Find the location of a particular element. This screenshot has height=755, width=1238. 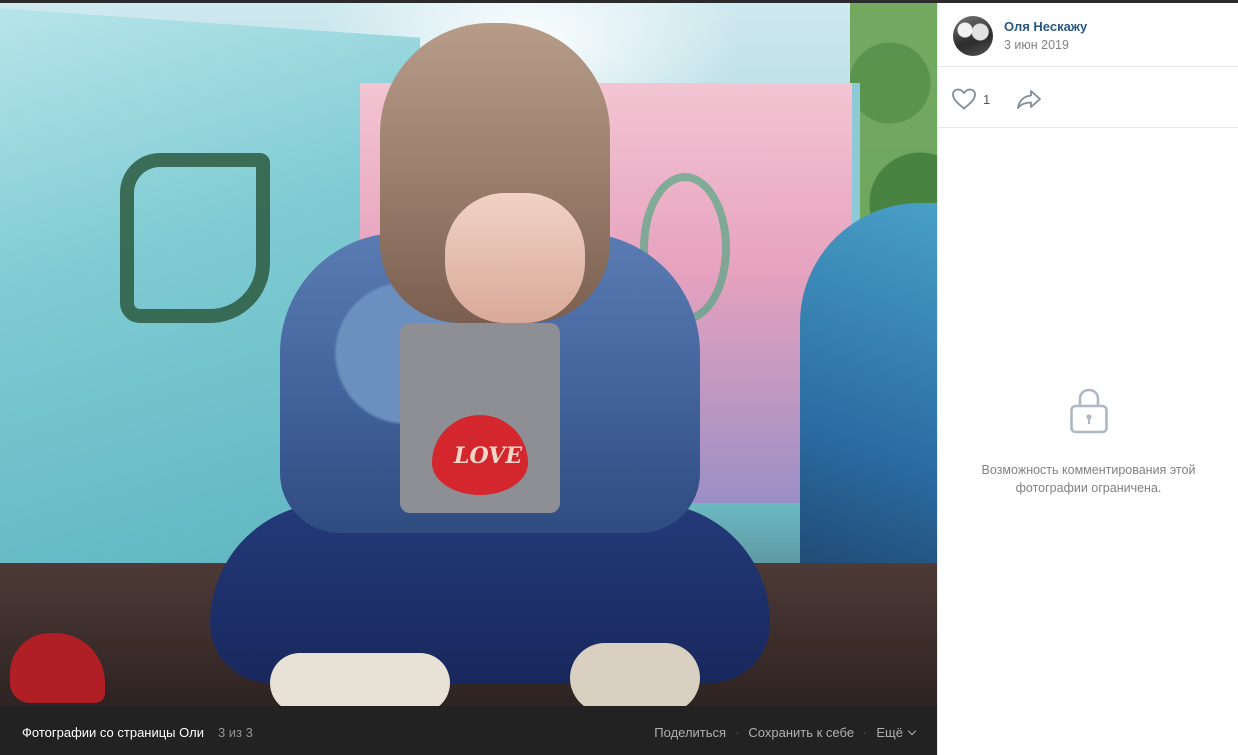

save-button: Сохранить к себе is located at coordinates (801, 732).